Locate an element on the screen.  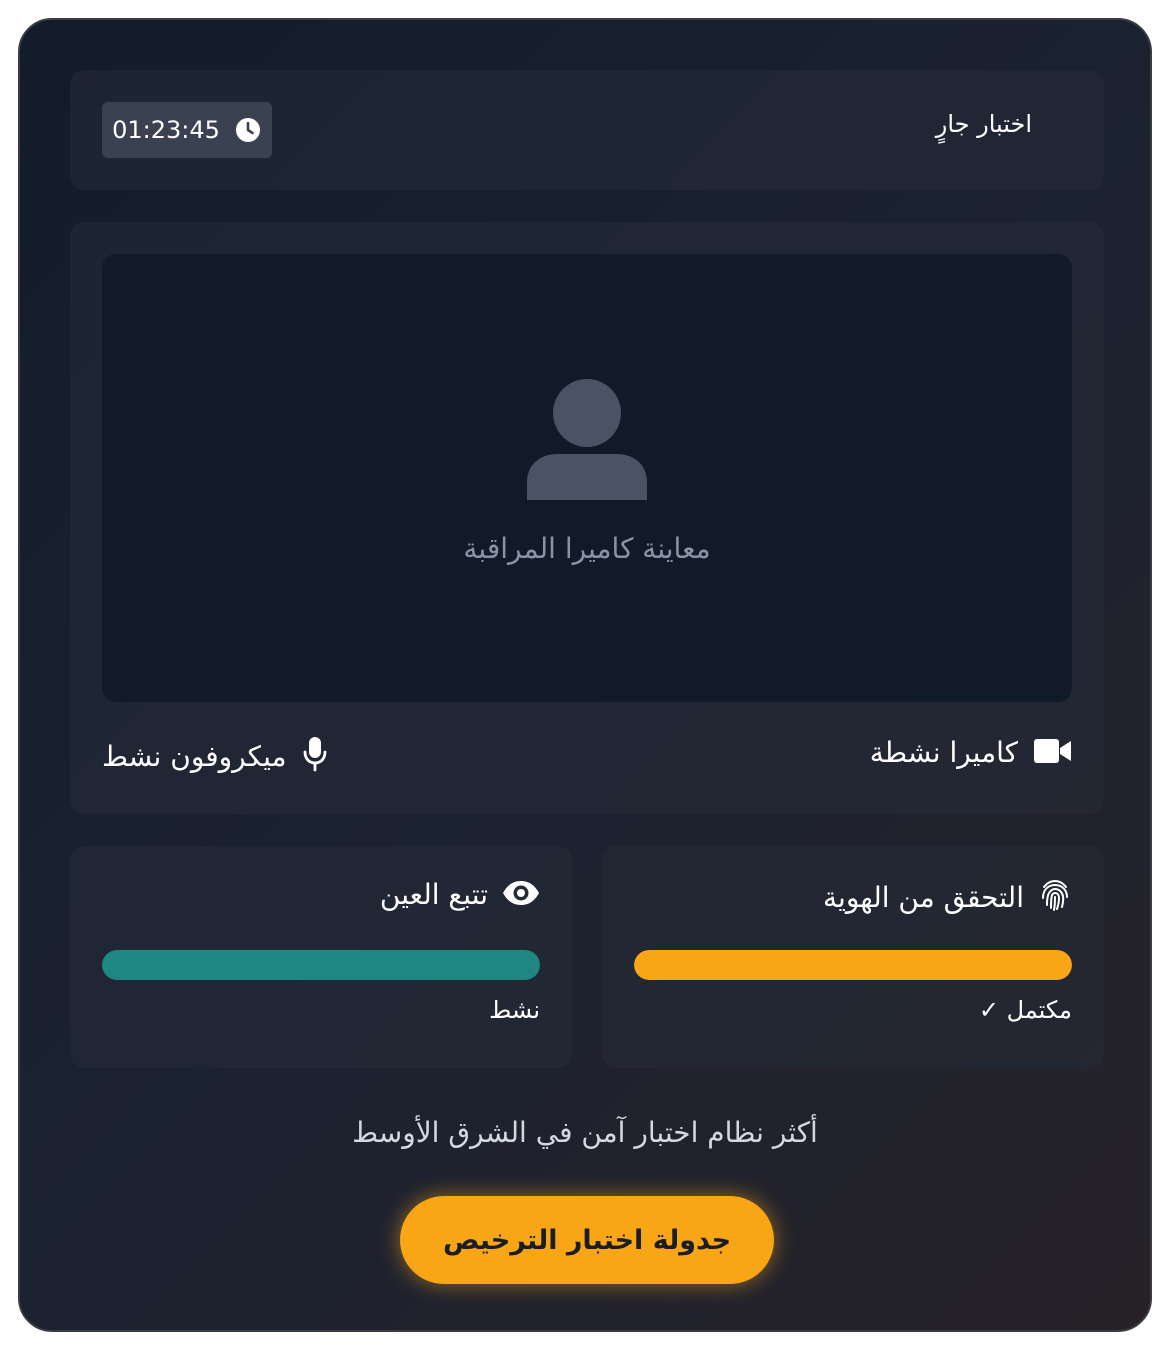
identity-verification-card: التحقق من الهوية مكتمل ✓ is located at coordinates (853, 957).